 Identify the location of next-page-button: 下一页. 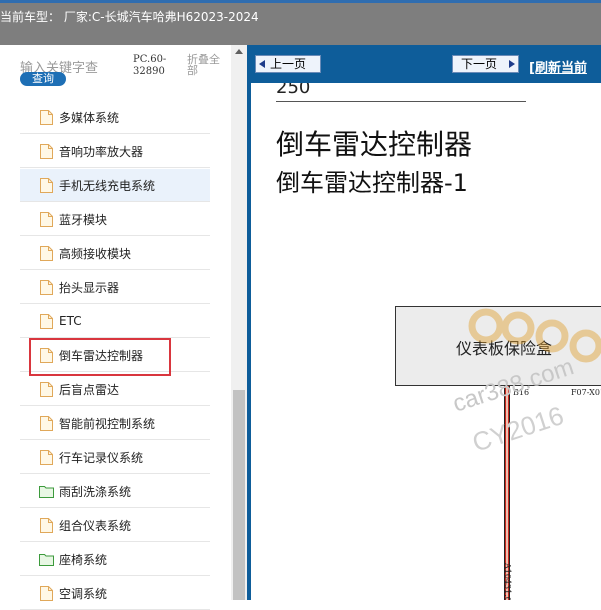
(485, 64).